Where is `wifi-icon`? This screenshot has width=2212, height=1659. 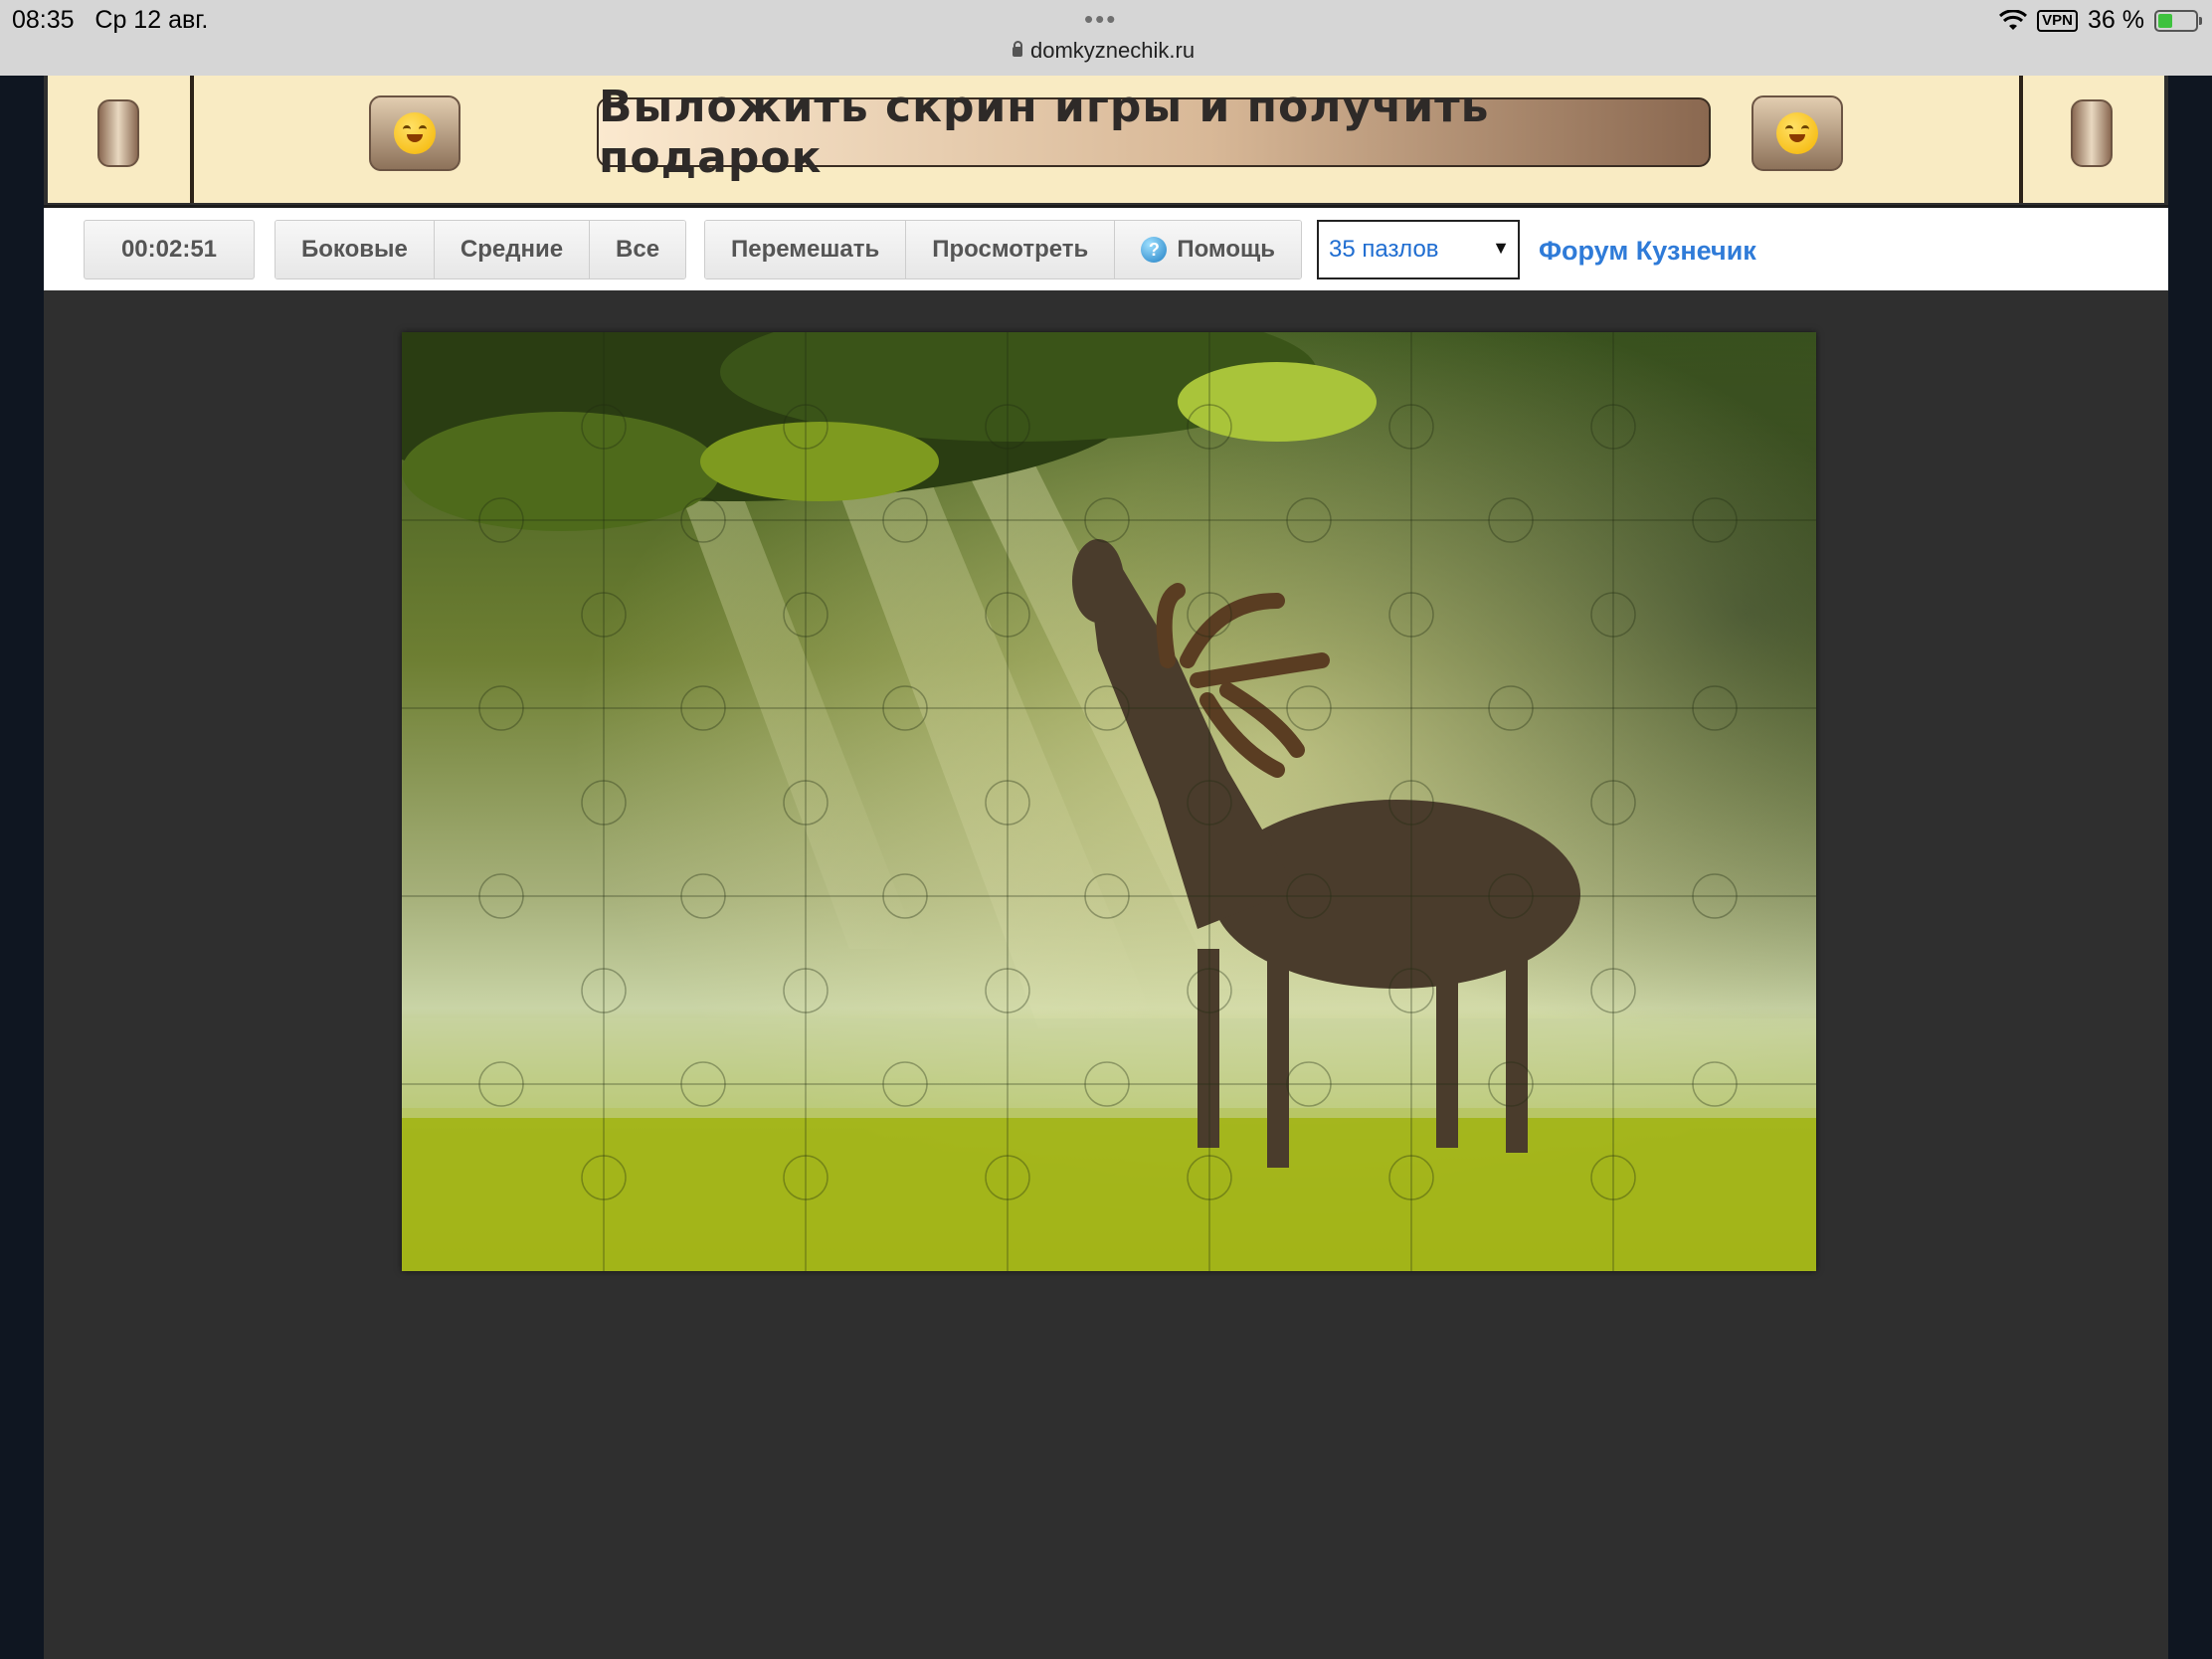
wifi-icon is located at coordinates (2013, 19).